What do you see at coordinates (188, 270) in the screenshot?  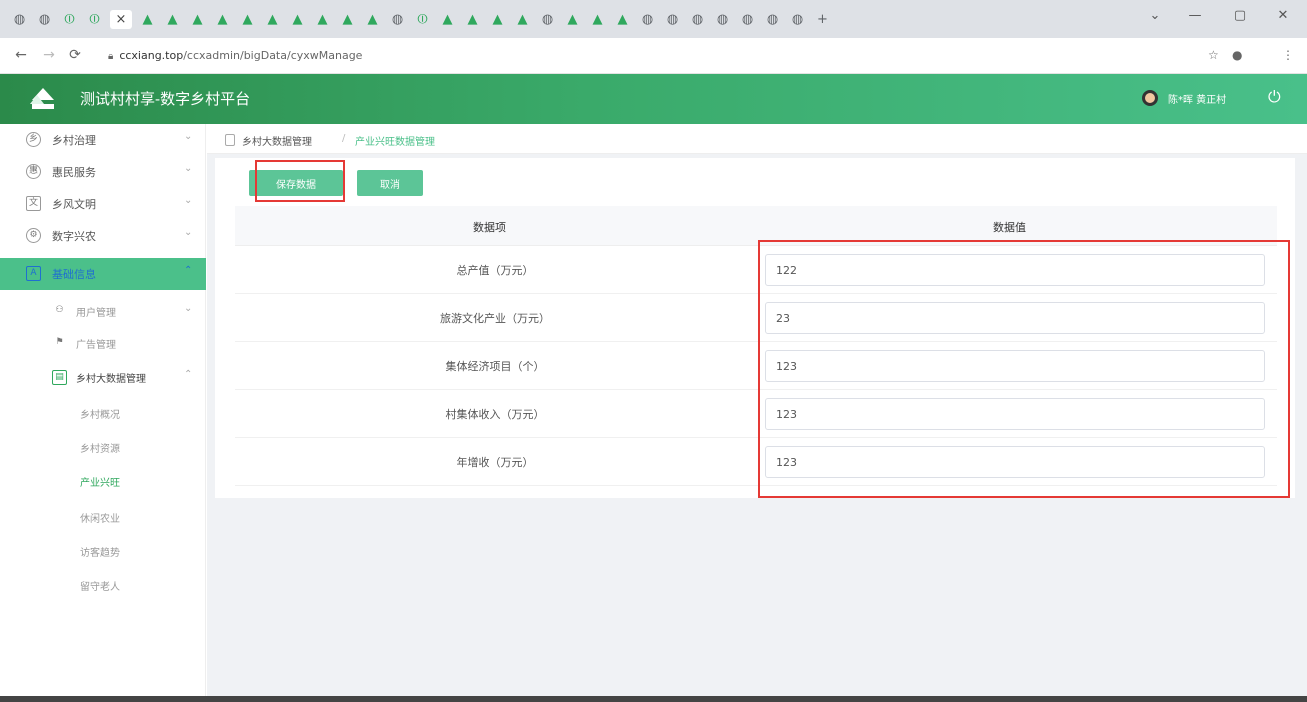 I see `chevron-up-icon: ⌃` at bounding box center [188, 270].